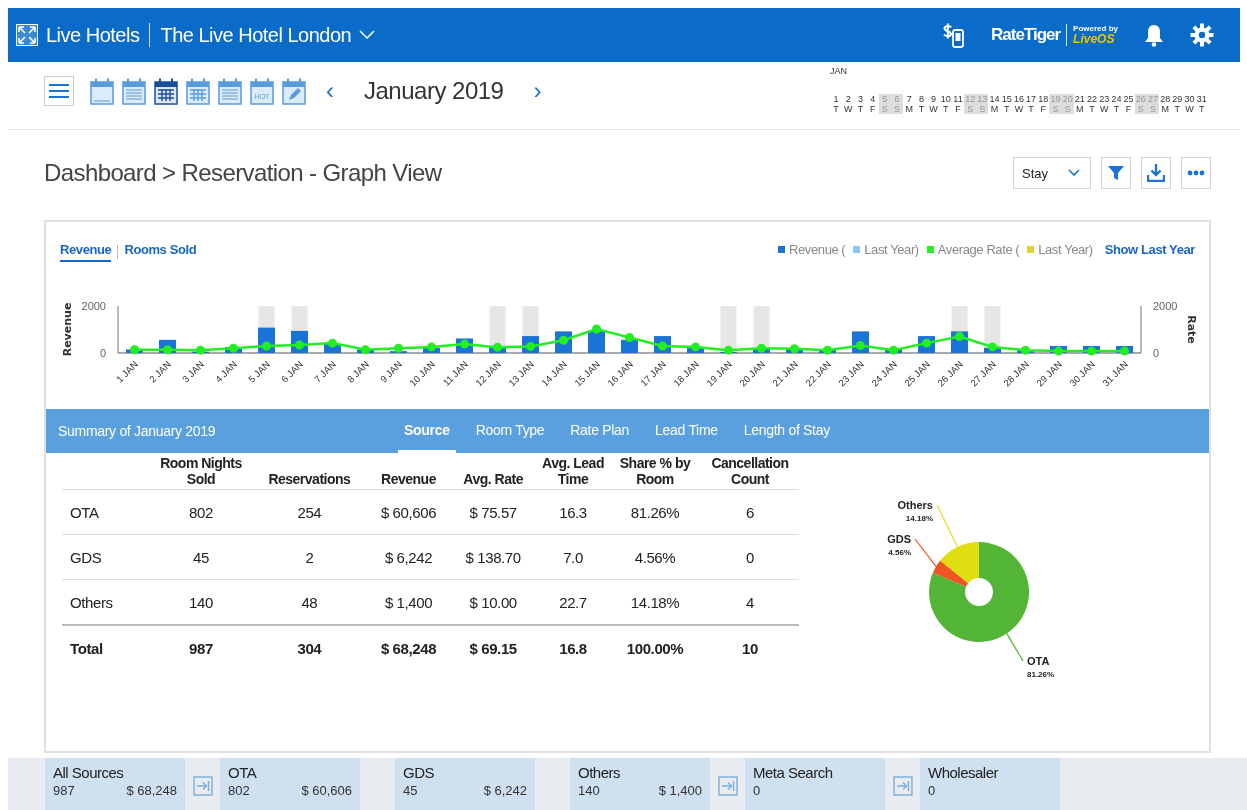  Describe the element at coordinates (408, 557) in the screenshot. I see `table-cell: $ 6,242` at that location.